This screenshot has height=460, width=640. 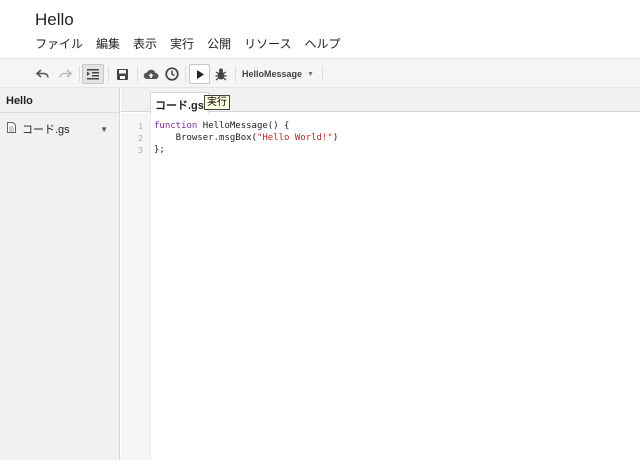 What do you see at coordinates (159, 150) in the screenshot?
I see `code-token: };` at bounding box center [159, 150].